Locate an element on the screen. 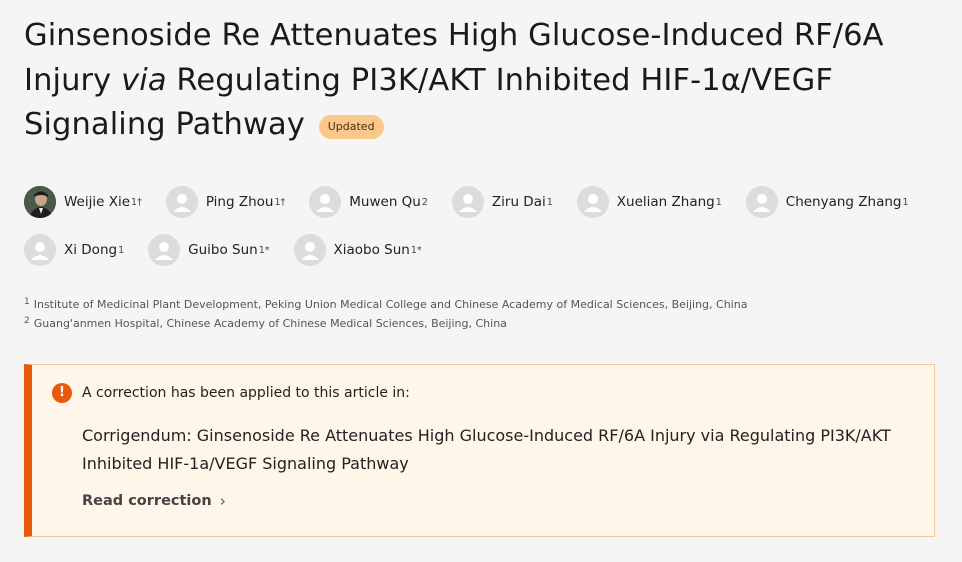 This screenshot has height=562, width=962. affiliation-number: 1 is located at coordinates (27, 302).